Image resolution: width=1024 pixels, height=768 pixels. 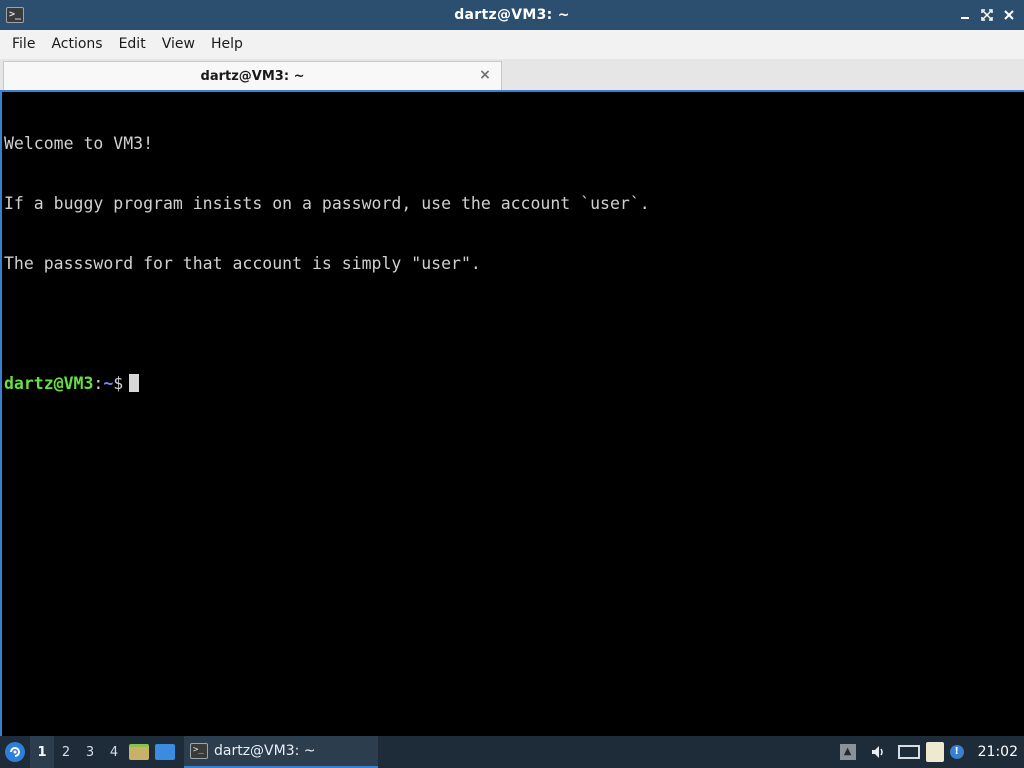 What do you see at coordinates (513, 384) in the screenshot?
I see `terminal-prompt-line: dartz@VM3:~$` at bounding box center [513, 384].